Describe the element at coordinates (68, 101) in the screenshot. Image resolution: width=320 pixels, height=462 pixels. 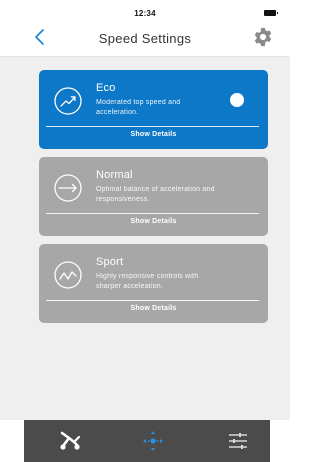
I see `eco-speed-icon` at that location.